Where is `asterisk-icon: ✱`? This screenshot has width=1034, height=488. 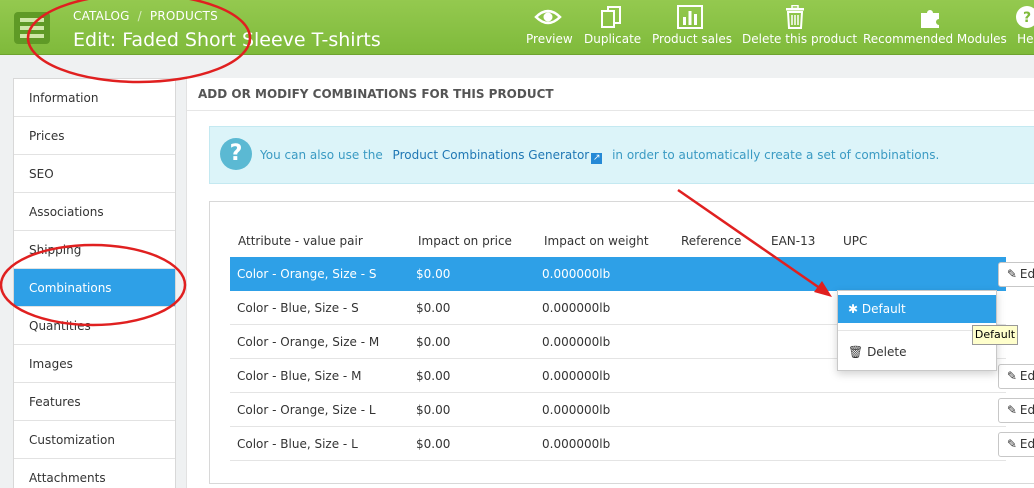
asterisk-icon: ✱ is located at coordinates (855, 309).